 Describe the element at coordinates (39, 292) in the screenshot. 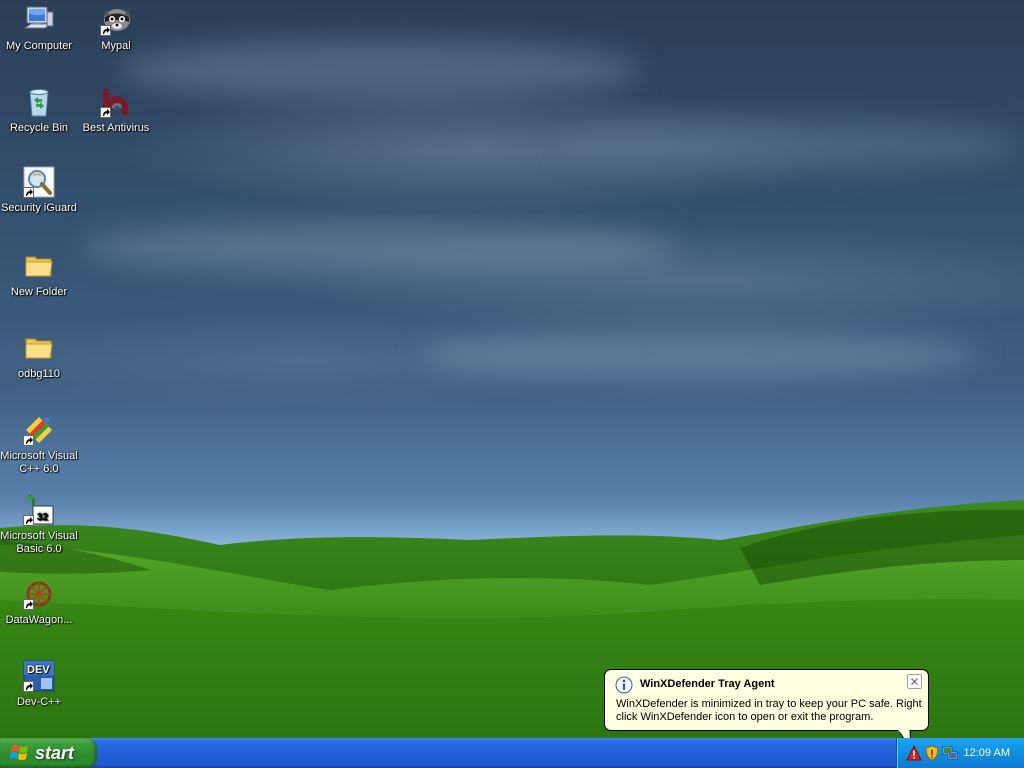

I see `desktop-icon-label: New Folder` at that location.